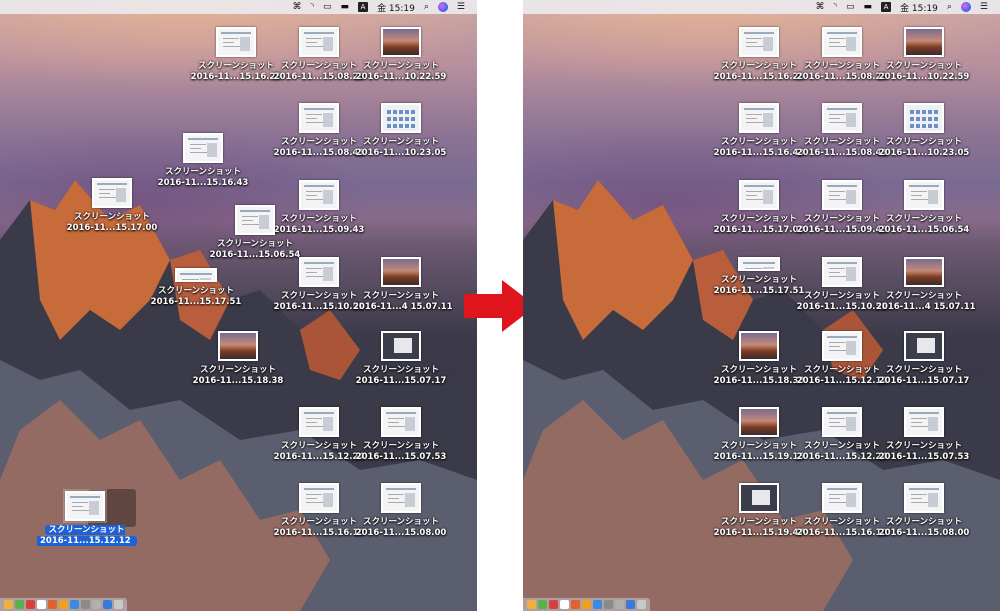 The image size is (1000, 611). Describe the element at coordinates (238, 375) in the screenshot. I see `file-label-text: スクリーンショット 2016-11...15.18.38` at that location.